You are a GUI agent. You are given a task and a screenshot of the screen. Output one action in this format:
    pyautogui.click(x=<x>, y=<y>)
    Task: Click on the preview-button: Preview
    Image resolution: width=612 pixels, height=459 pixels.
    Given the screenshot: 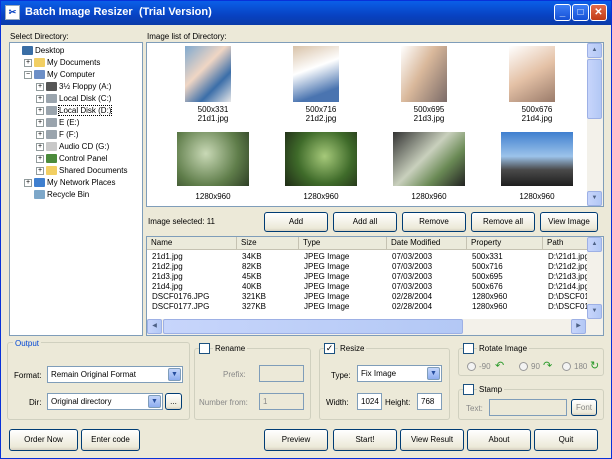 What is the action you would take?
    pyautogui.click(x=296, y=440)
    